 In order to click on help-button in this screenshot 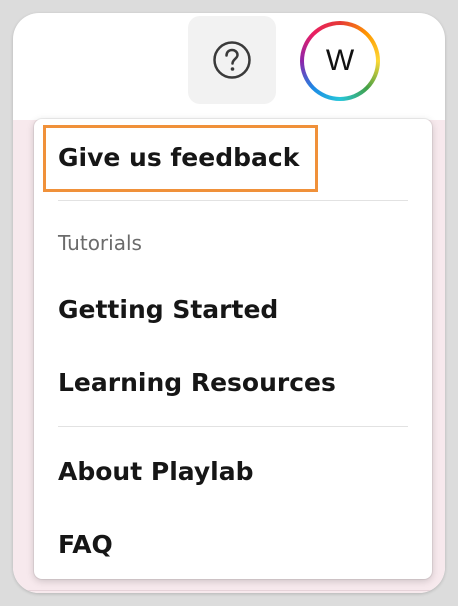, I will do `click(232, 60)`.